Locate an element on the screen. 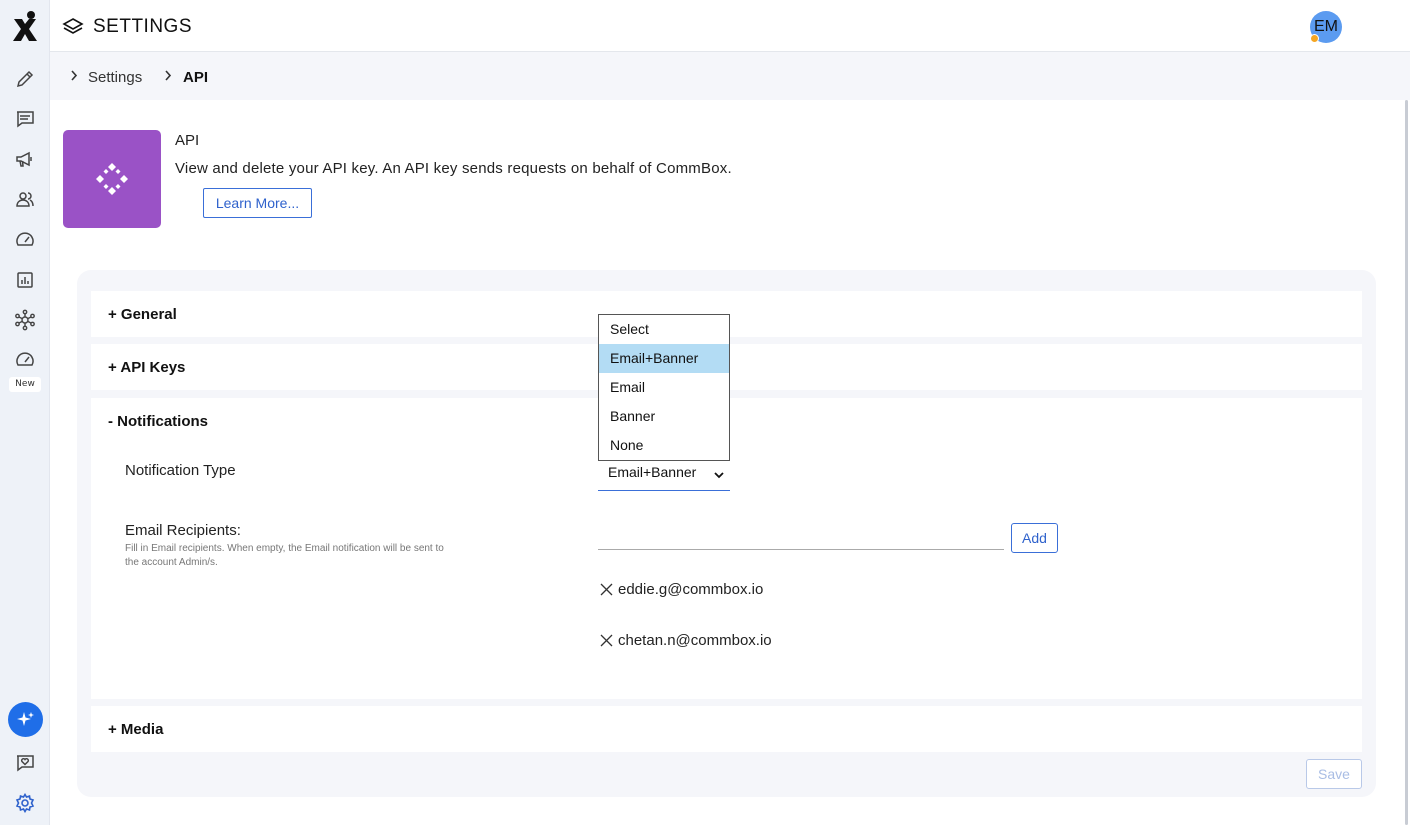 Image resolution: width=1410 pixels, height=825 pixels. notification-type-dropdown: Select Email+Banner Email Banner None is located at coordinates (664, 387).